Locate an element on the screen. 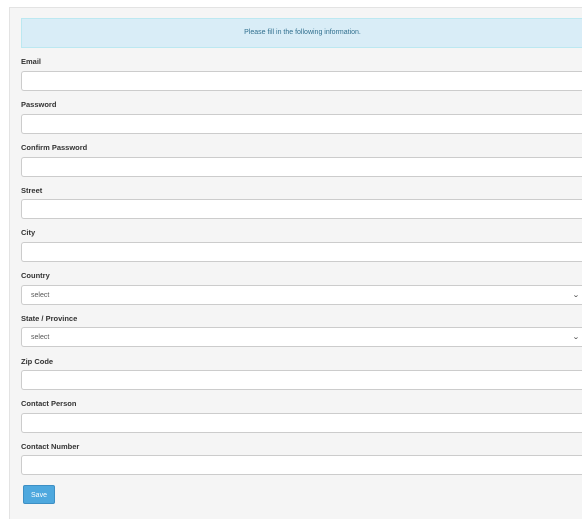 The width and height of the screenshot is (582, 519). email-label: Email is located at coordinates (31, 61).